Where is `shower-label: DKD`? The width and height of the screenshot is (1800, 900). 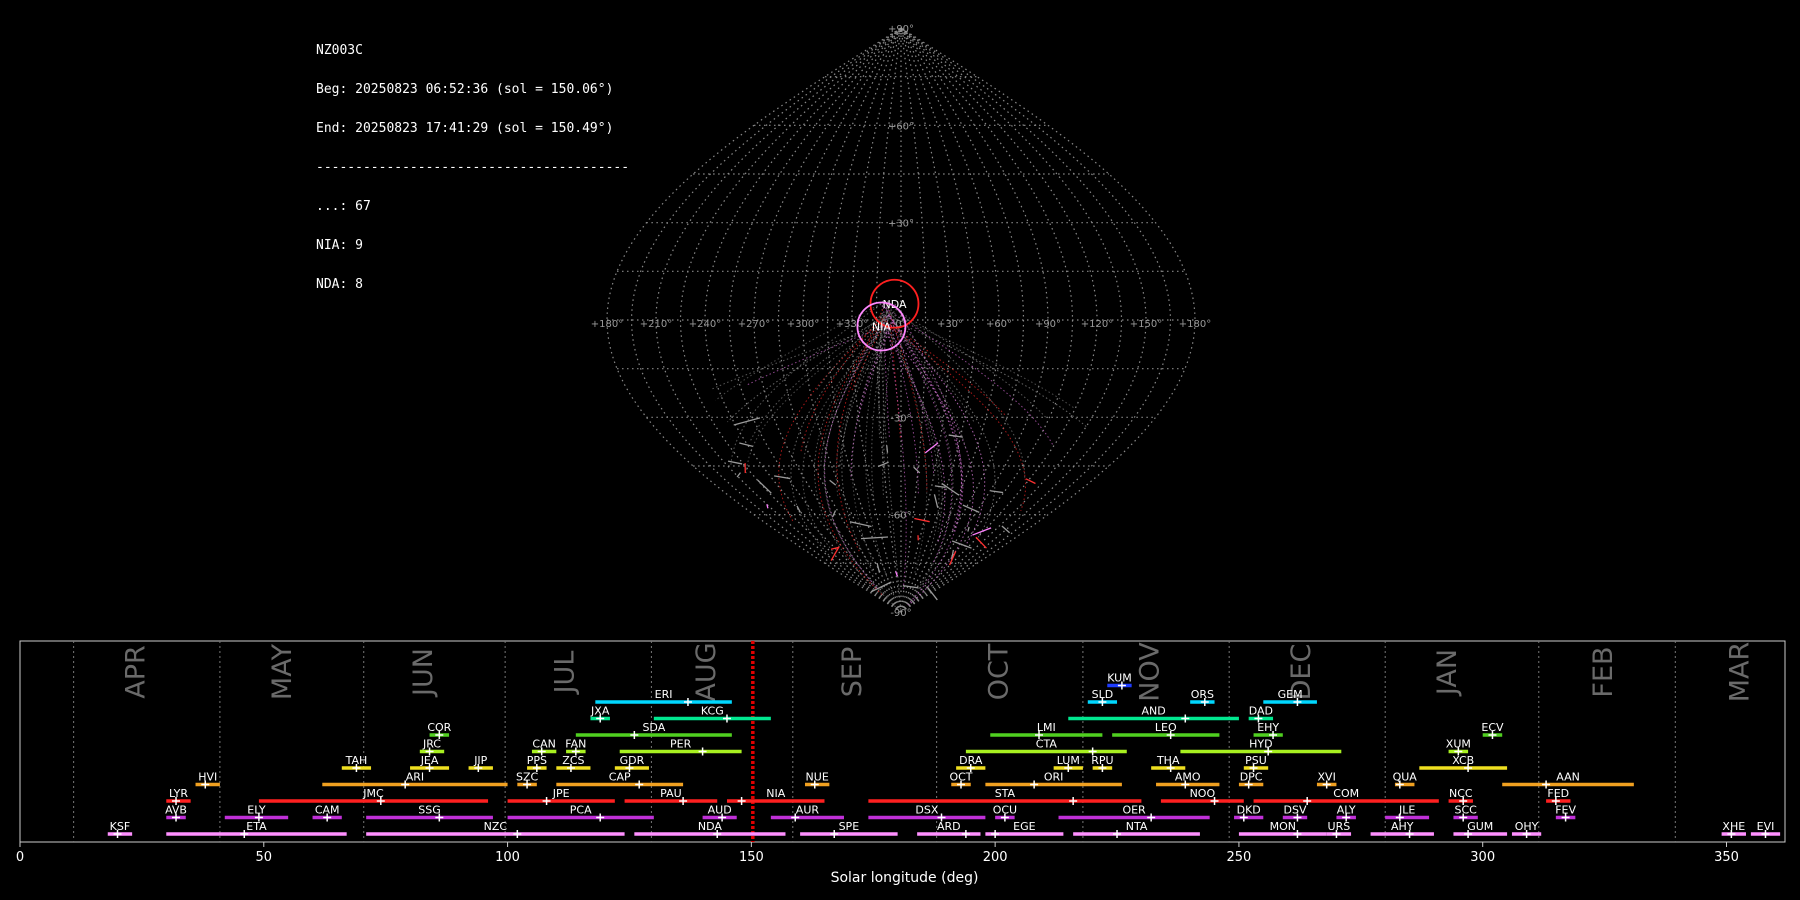
shower-label: DKD is located at coordinates (1249, 810).